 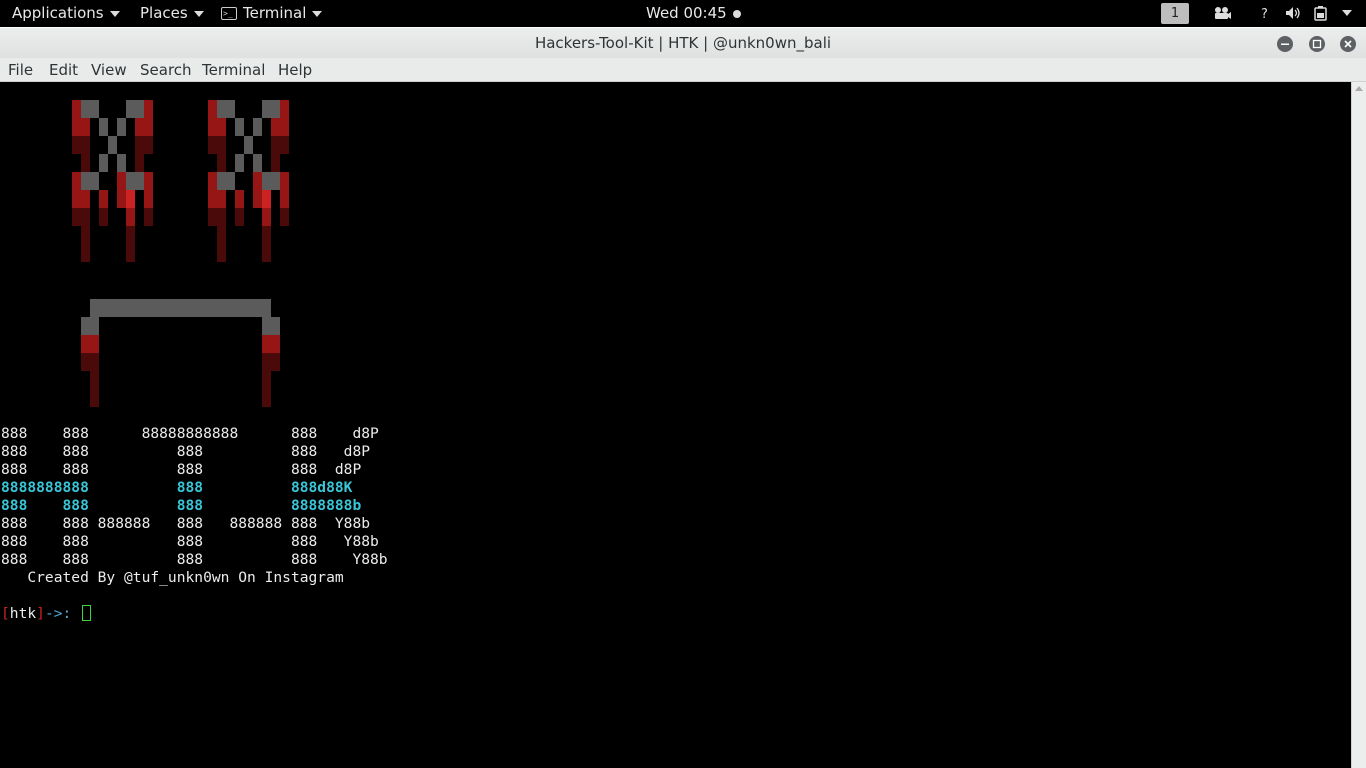 What do you see at coordinates (180, 253) in the screenshot?
I see `skull-ascii-art` at bounding box center [180, 253].